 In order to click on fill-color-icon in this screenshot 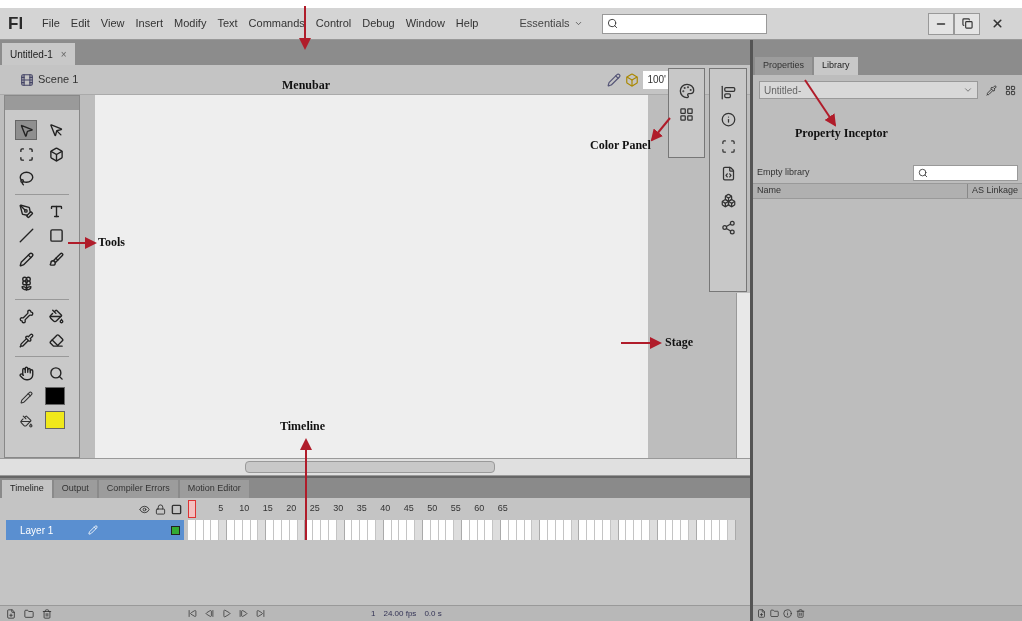, I will do `click(26, 421)`.